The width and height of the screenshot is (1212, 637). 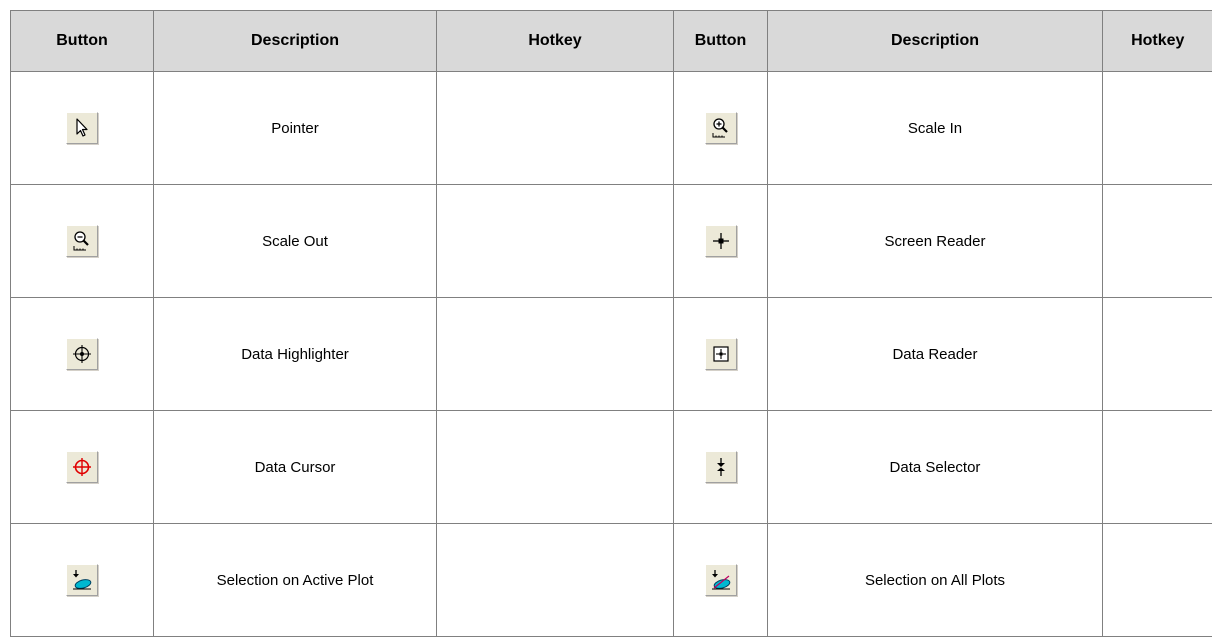 I want to click on pointer-button, so click(x=82, y=128).